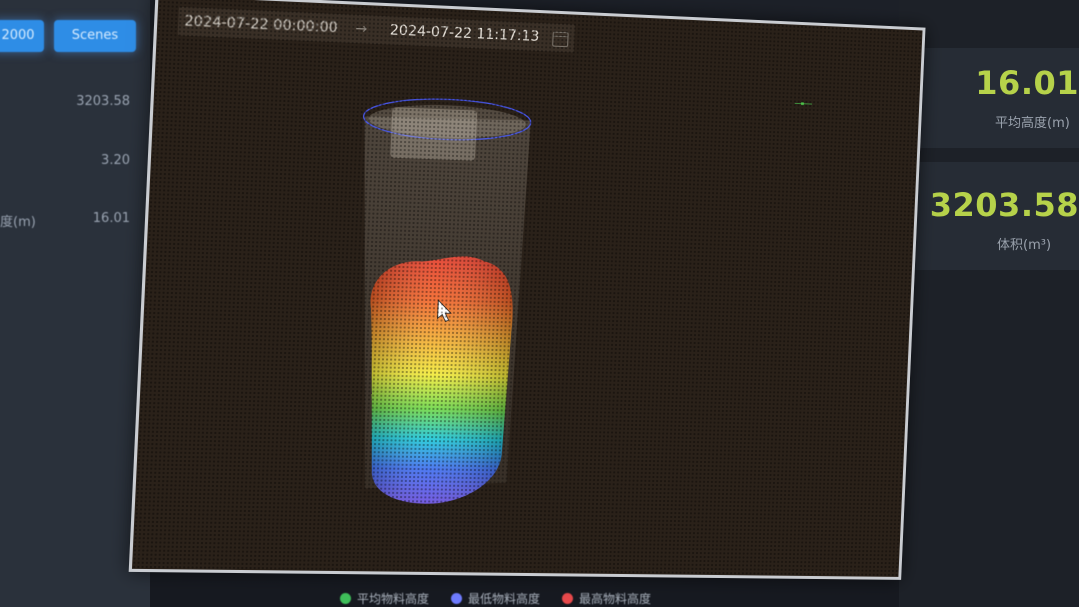  I want to click on legend-item-average: 平均物料高度, so click(384, 597).